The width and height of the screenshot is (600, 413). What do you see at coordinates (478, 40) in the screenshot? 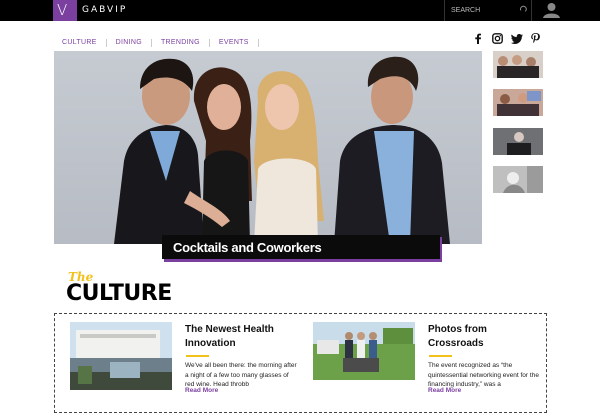
I see `facebook-icon` at bounding box center [478, 40].